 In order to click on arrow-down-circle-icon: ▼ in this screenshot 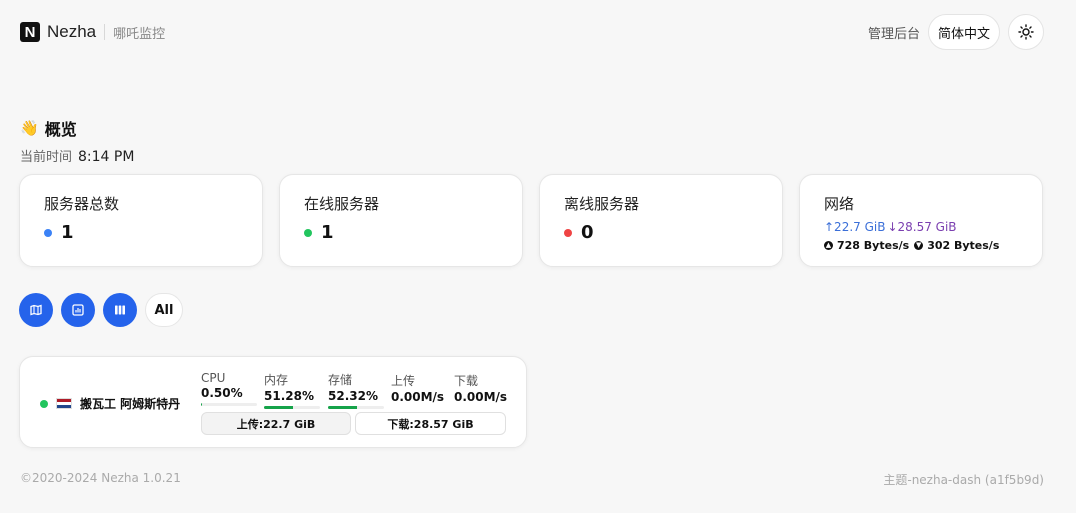, I will do `click(919, 245)`.